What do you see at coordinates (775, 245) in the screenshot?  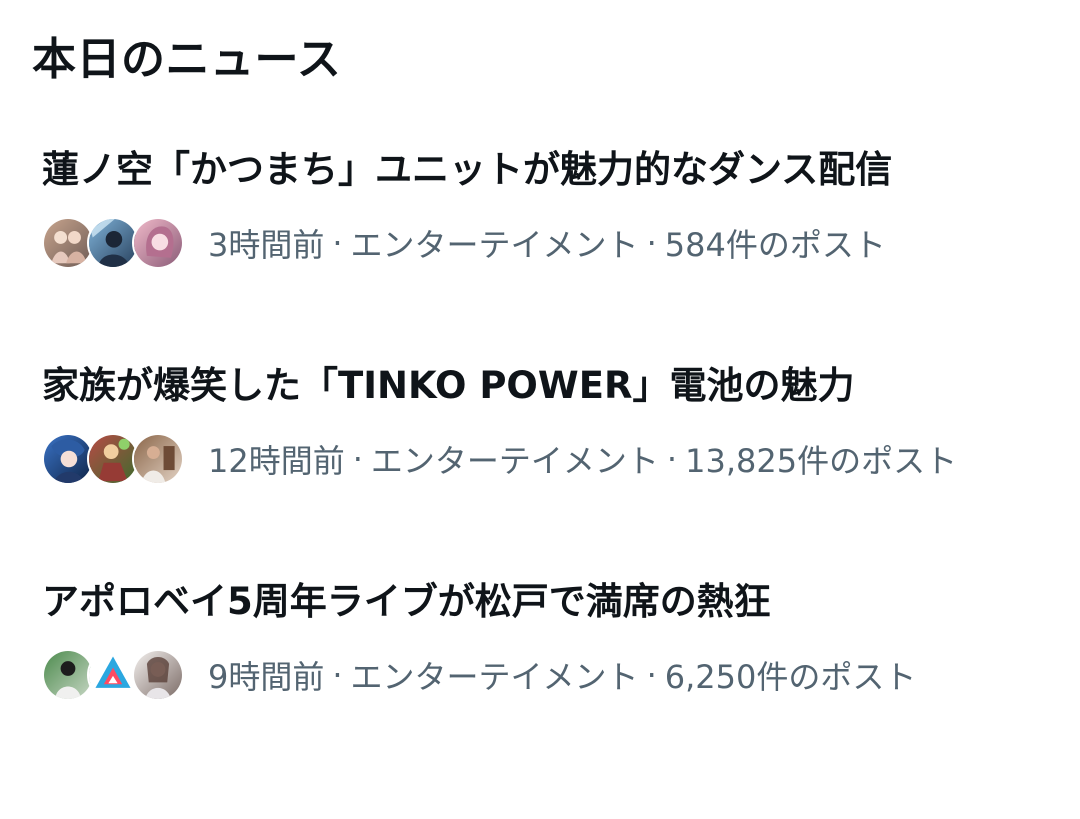 I see `news-post-count: 584件のポスト` at bounding box center [775, 245].